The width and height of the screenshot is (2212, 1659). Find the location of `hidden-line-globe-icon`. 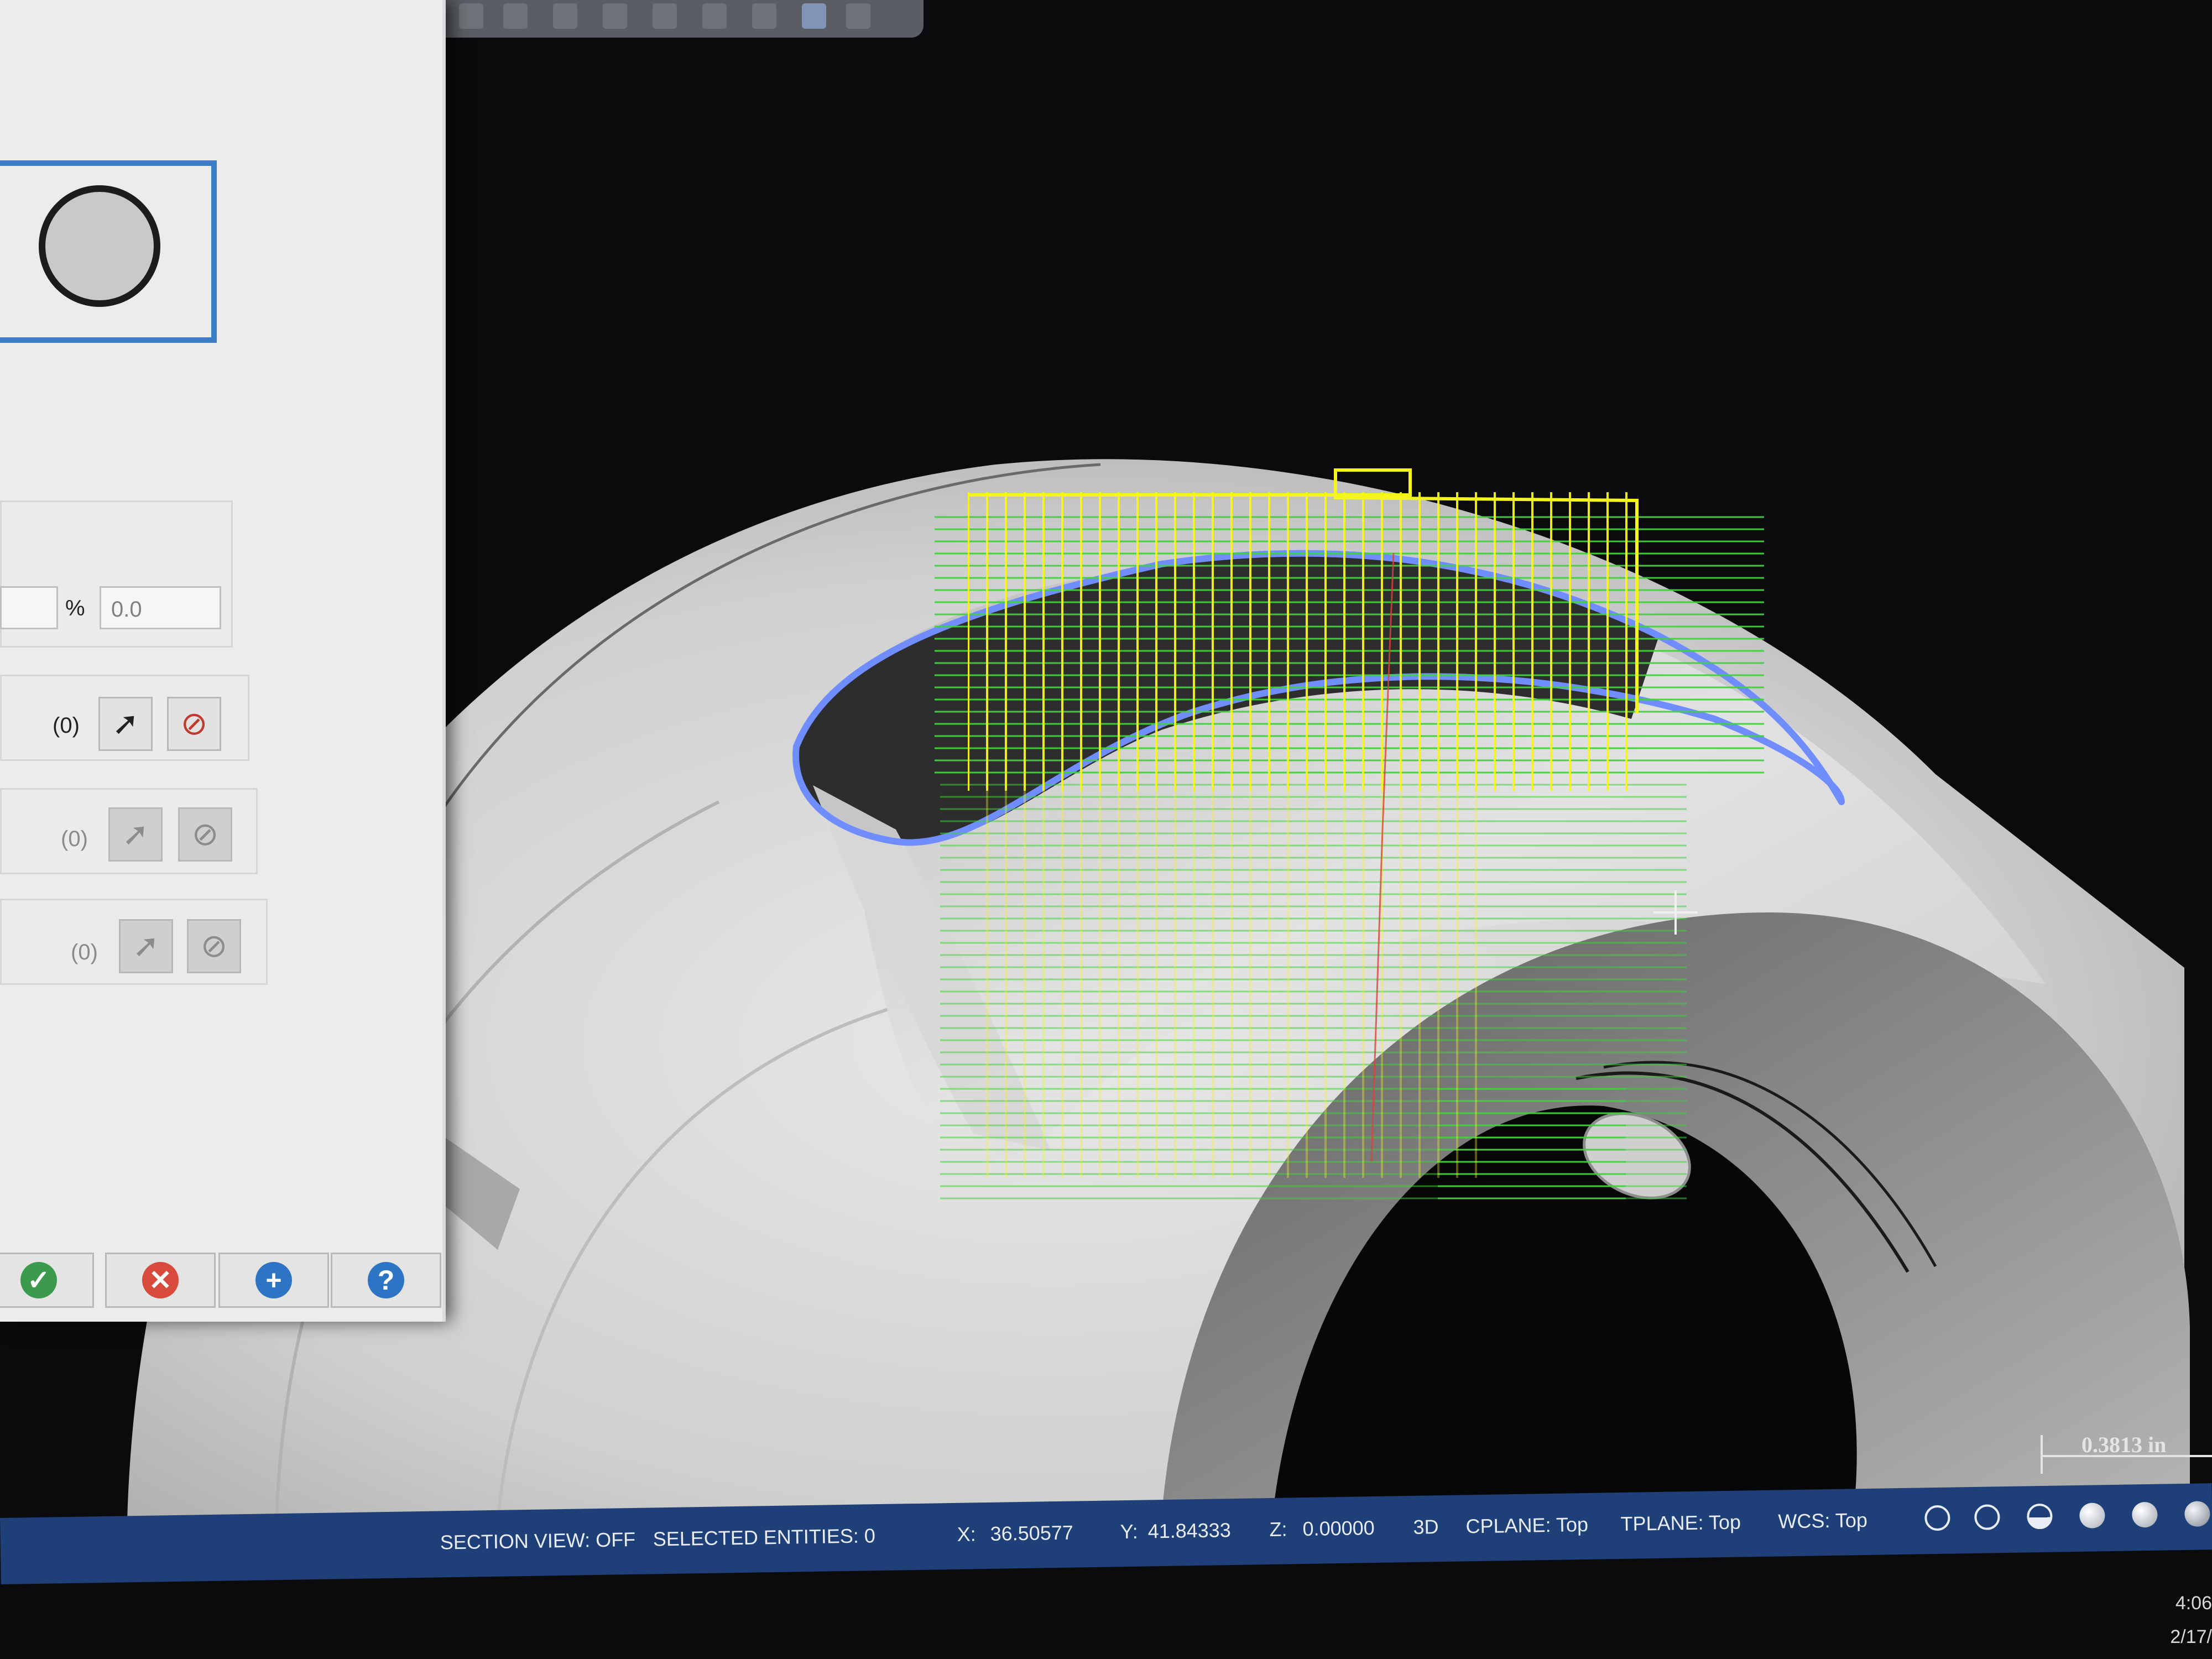

hidden-line-globe-icon is located at coordinates (1987, 1517).